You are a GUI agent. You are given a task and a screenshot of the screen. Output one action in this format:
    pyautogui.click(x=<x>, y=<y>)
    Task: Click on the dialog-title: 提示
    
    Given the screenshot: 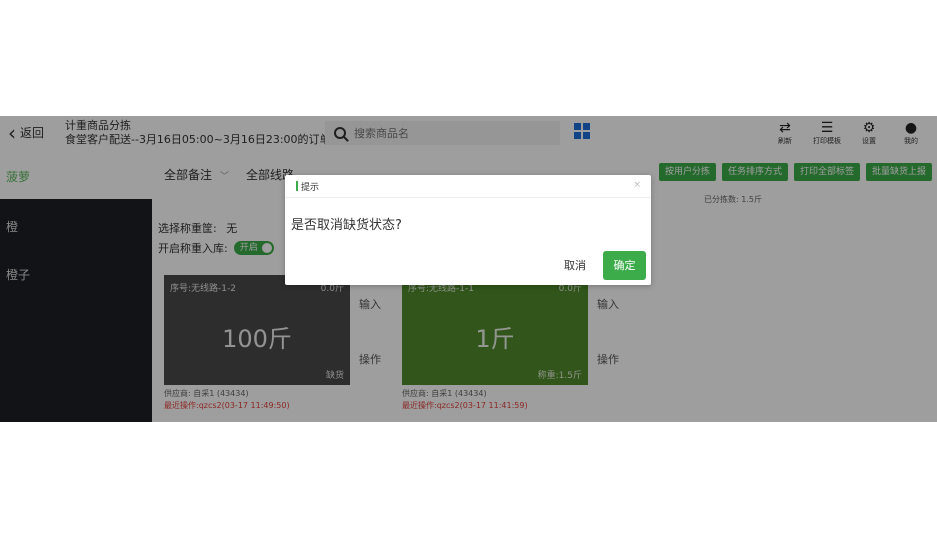 What is the action you would take?
    pyautogui.click(x=310, y=188)
    